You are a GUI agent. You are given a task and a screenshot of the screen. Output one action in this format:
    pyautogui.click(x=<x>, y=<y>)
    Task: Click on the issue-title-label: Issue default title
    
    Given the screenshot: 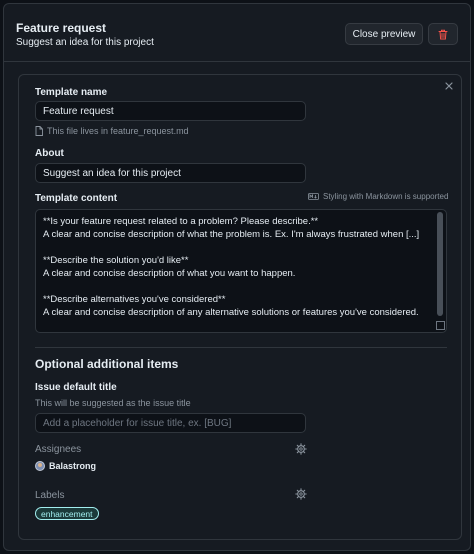 What is the action you would take?
    pyautogui.click(x=76, y=387)
    